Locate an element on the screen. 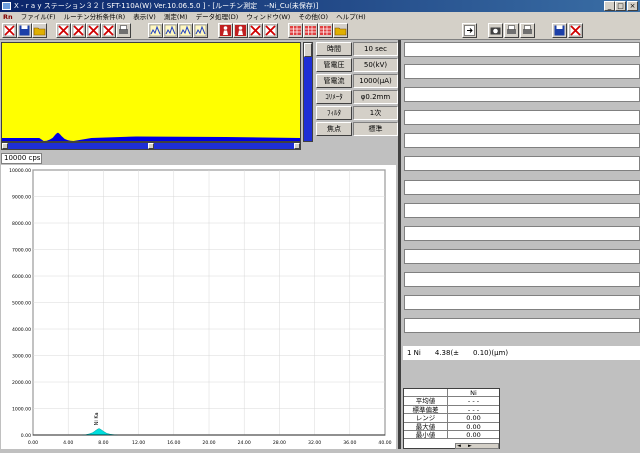 The width and height of the screenshot is (640, 453). menu-file: ファイル(F) is located at coordinates (38, 17).